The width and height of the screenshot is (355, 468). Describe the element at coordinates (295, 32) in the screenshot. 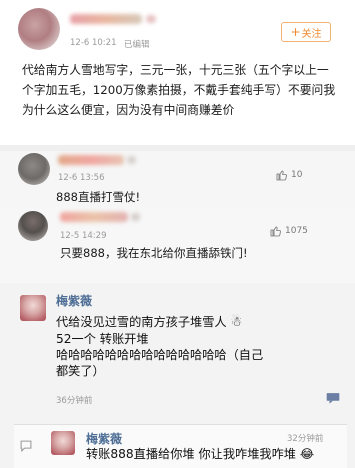

I see `plus-icon: +` at that location.